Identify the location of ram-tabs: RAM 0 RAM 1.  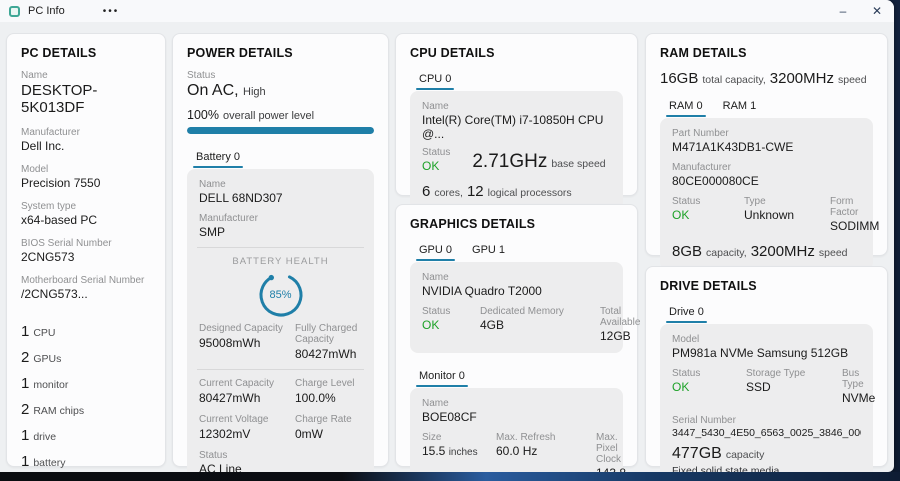
(769, 107).